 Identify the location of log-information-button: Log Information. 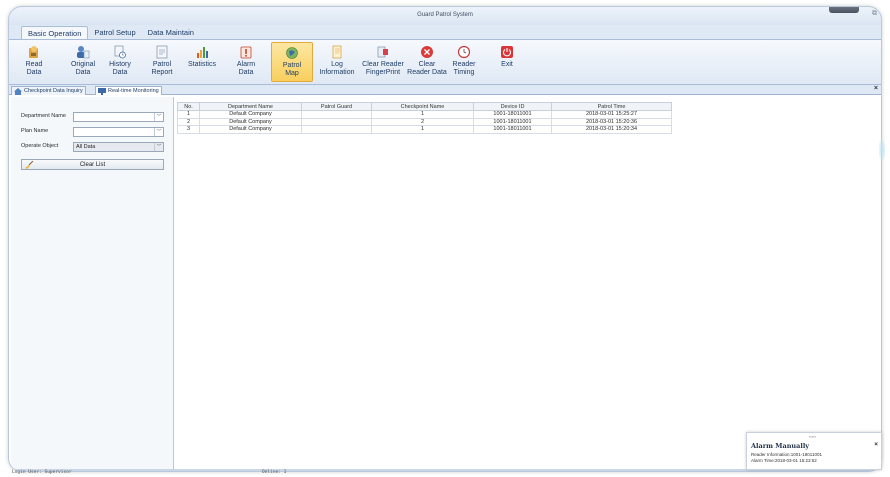
(337, 62).